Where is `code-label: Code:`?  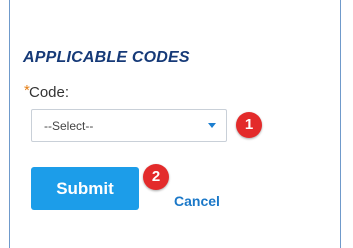 code-label: Code: is located at coordinates (49, 92).